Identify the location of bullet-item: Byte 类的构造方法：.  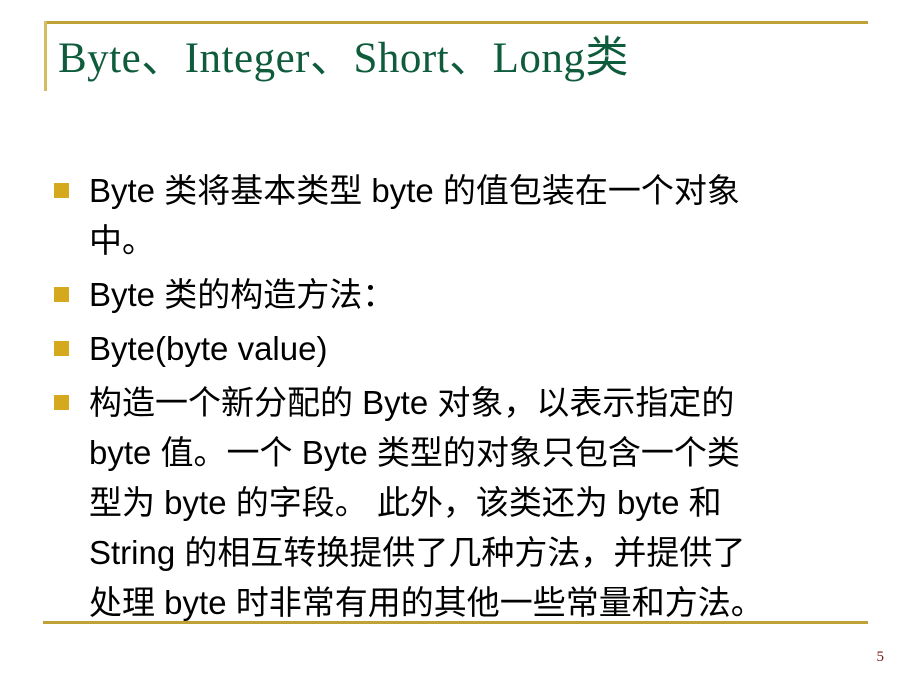
(469, 295).